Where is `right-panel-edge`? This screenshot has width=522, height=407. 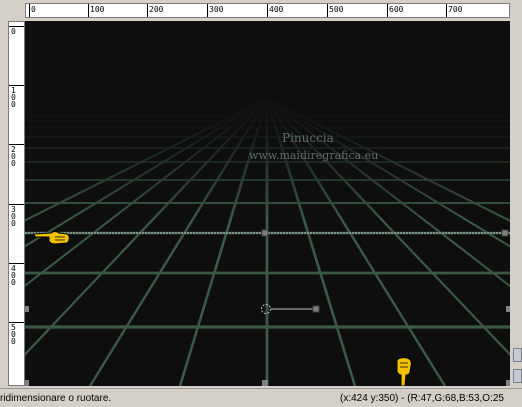 right-panel-edge is located at coordinates (516, 203).